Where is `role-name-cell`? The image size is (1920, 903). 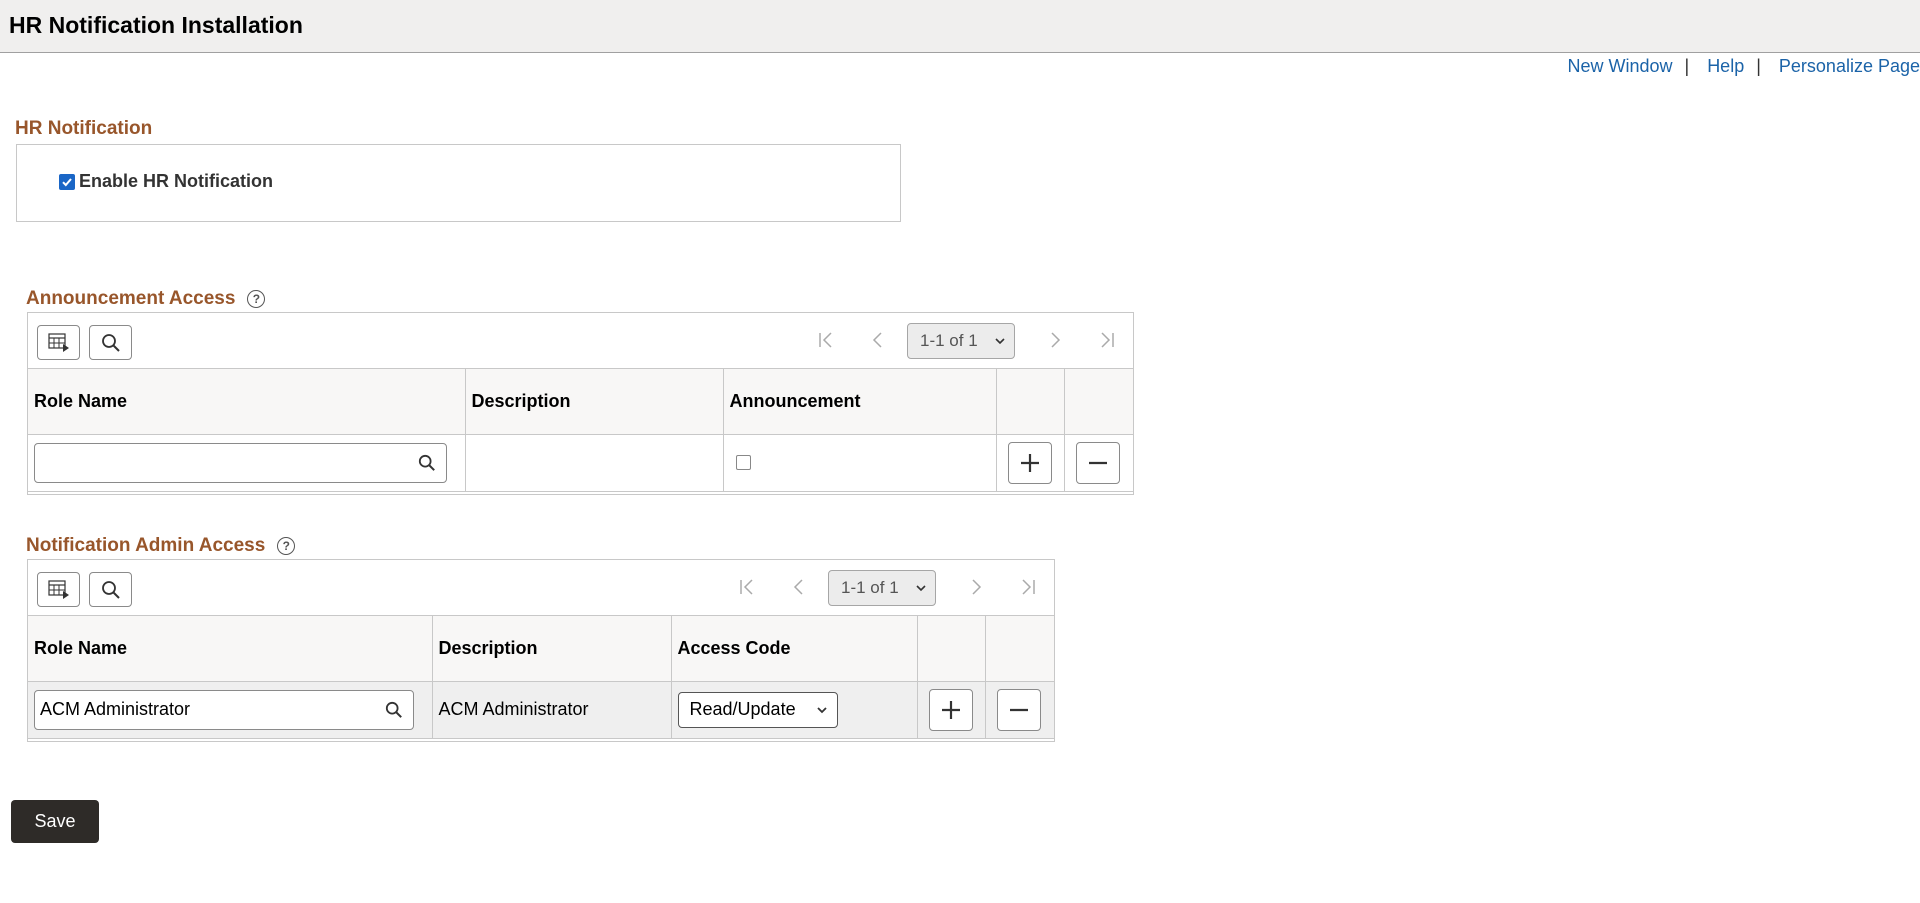 role-name-cell is located at coordinates (247, 462).